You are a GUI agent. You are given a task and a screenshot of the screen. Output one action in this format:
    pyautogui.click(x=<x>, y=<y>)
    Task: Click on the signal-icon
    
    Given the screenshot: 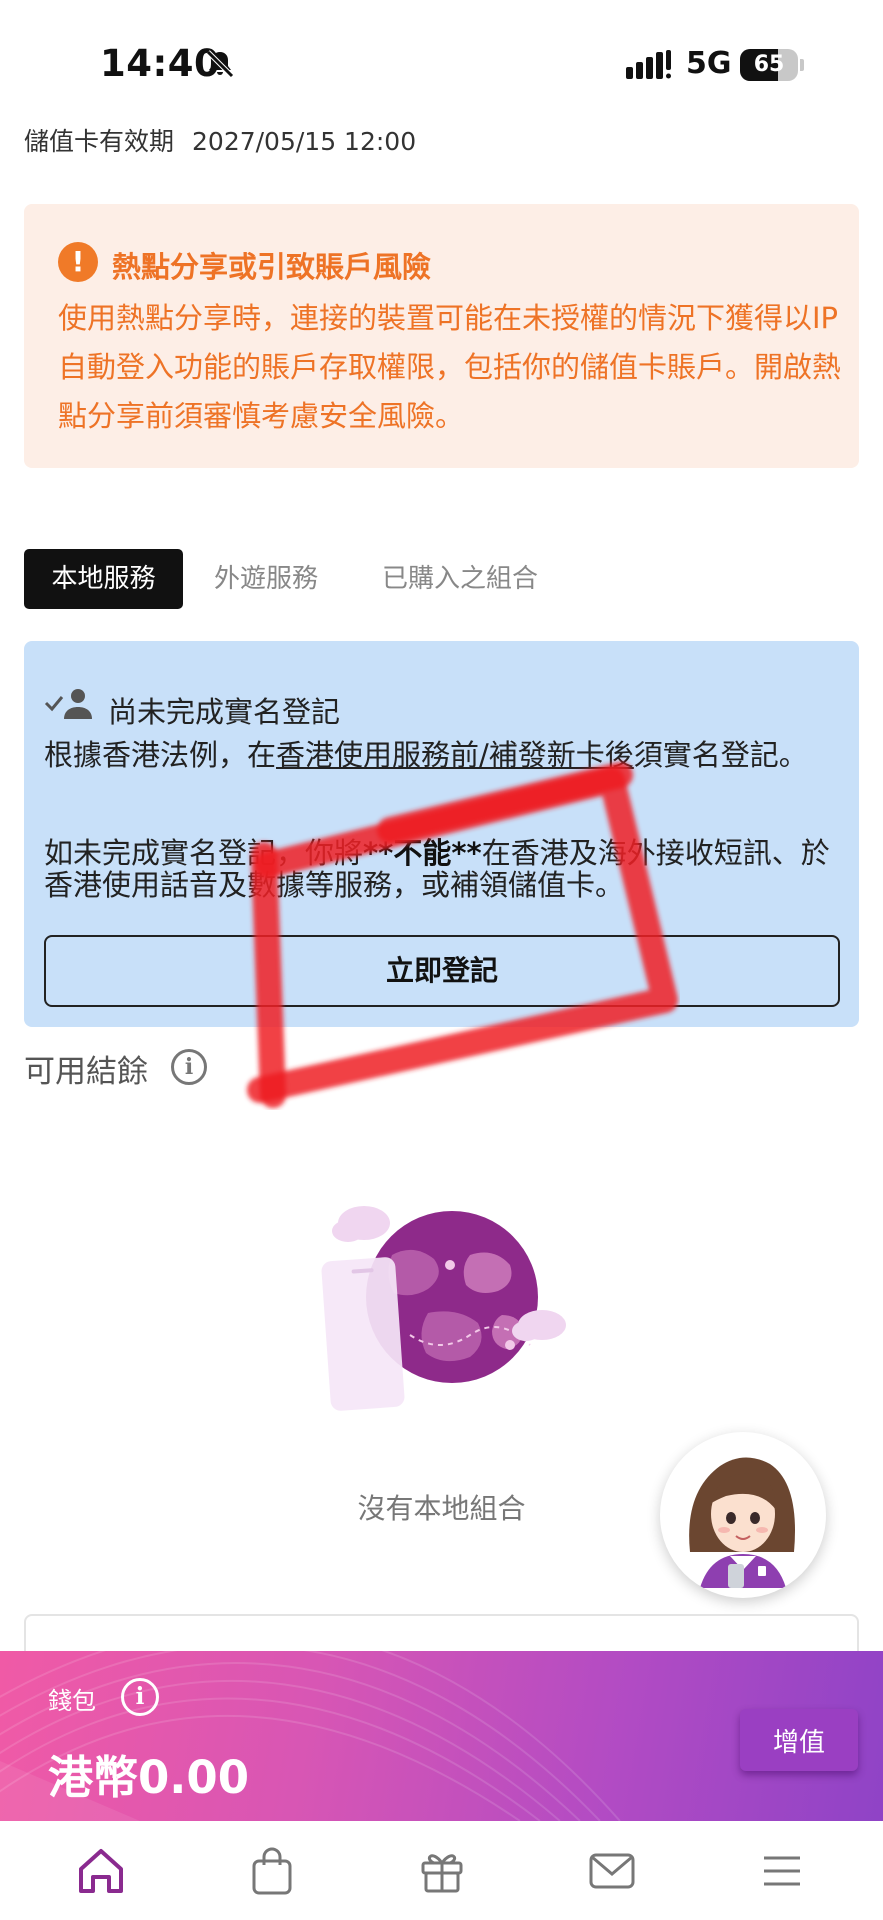 What is the action you would take?
    pyautogui.click(x=648, y=64)
    